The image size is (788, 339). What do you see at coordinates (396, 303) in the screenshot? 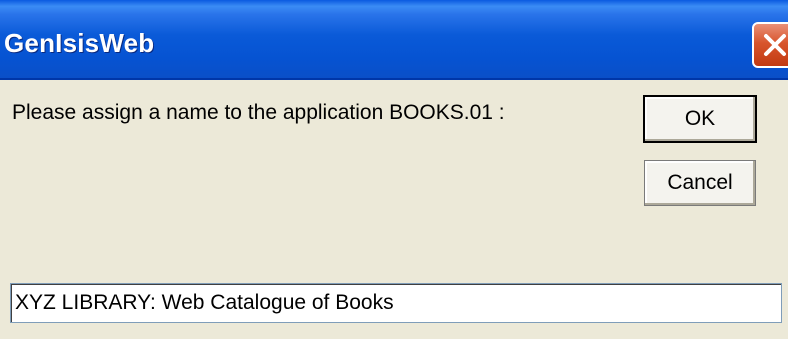
I see `application-name-input` at bounding box center [396, 303].